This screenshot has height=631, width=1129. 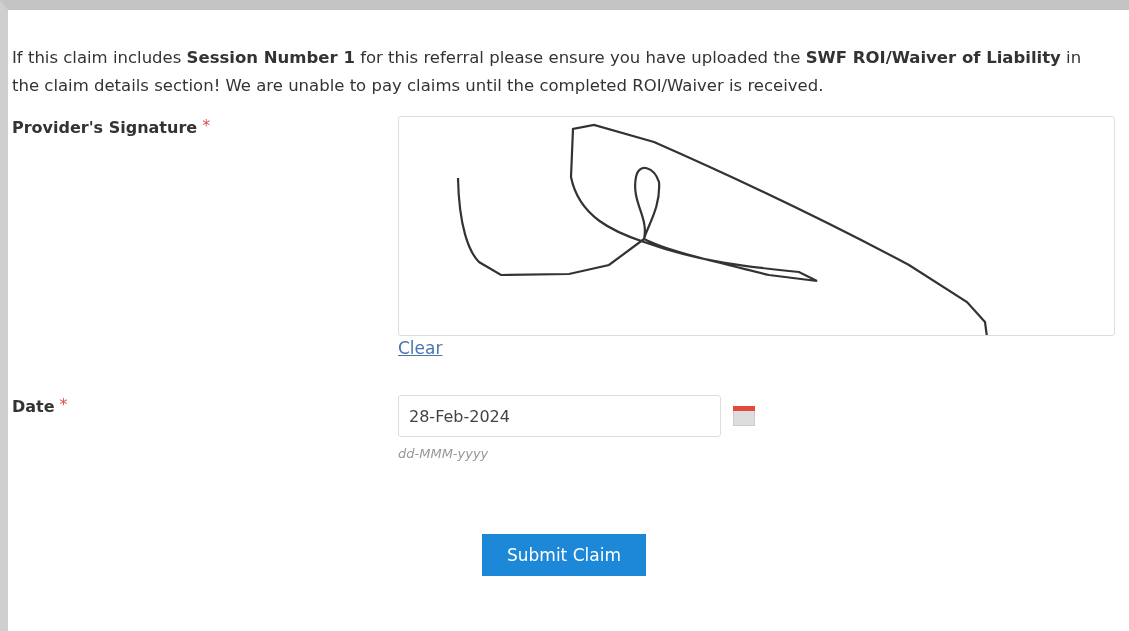 What do you see at coordinates (564, 555) in the screenshot?
I see `submit-button: Submit Claim` at bounding box center [564, 555].